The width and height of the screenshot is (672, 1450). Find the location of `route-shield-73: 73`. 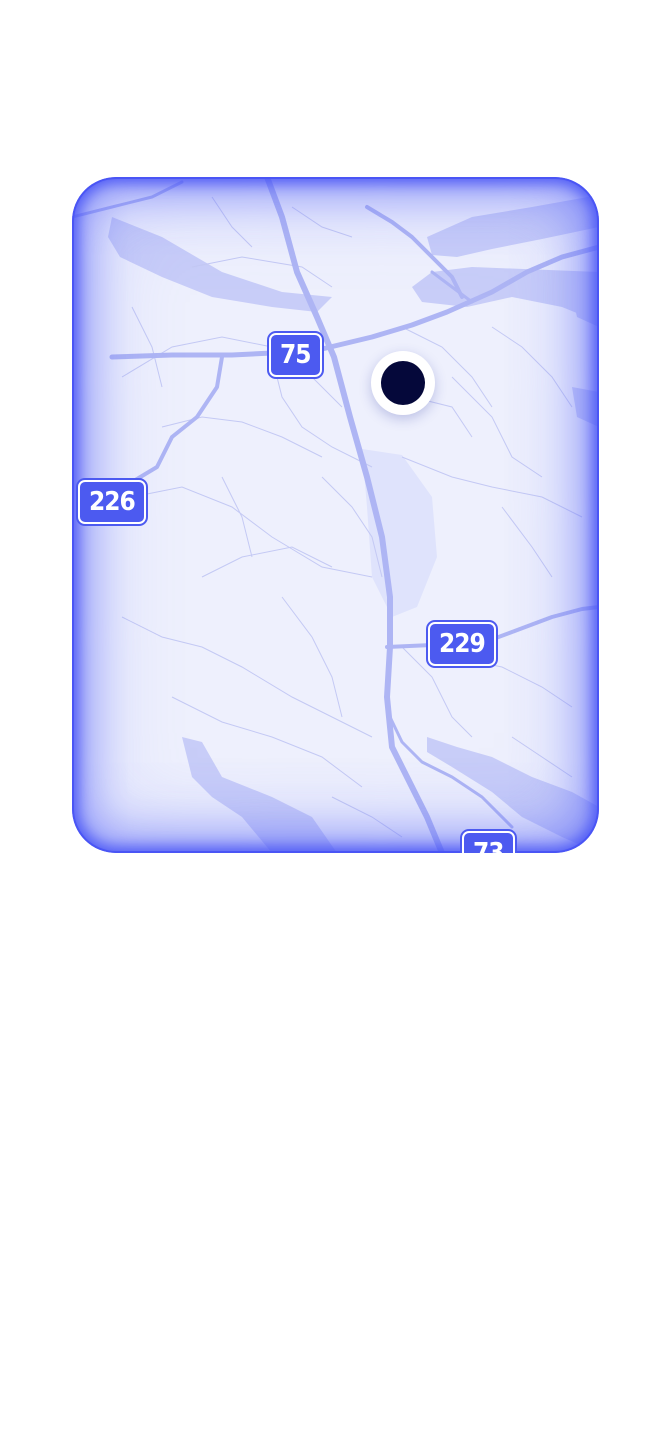

route-shield-73: 73 is located at coordinates (488, 842).